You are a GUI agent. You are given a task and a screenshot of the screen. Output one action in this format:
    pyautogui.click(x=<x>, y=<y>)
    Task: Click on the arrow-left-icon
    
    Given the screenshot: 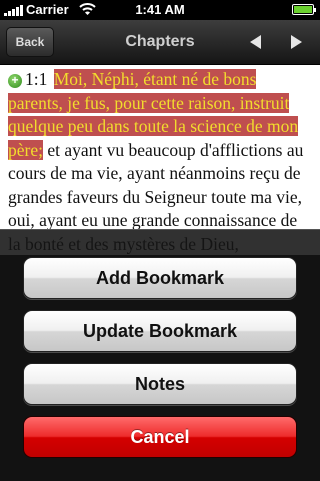 What is the action you would take?
    pyautogui.click(x=256, y=42)
    